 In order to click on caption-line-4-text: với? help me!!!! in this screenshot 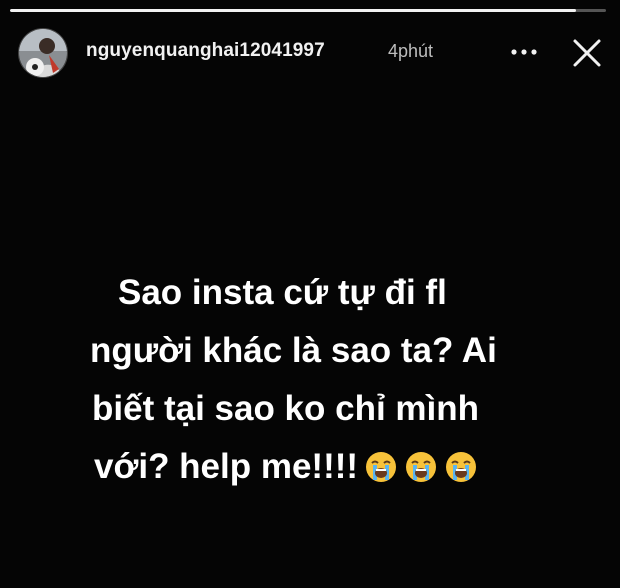, I will do `click(226, 466)`.